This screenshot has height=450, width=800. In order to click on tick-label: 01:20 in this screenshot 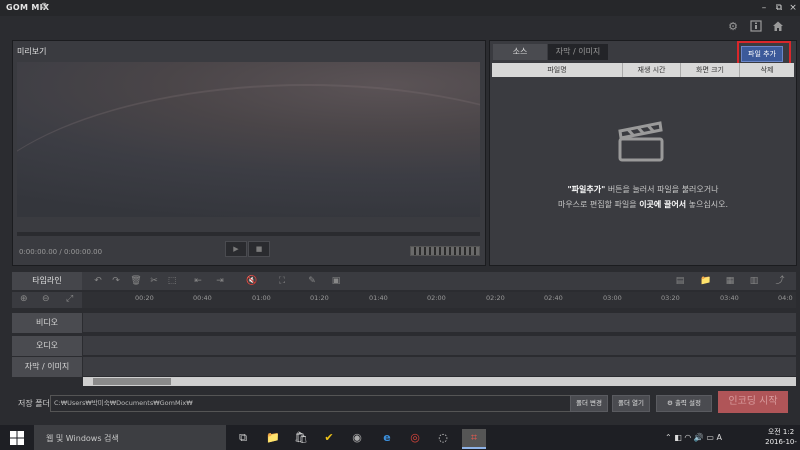, I will do `click(319, 298)`.